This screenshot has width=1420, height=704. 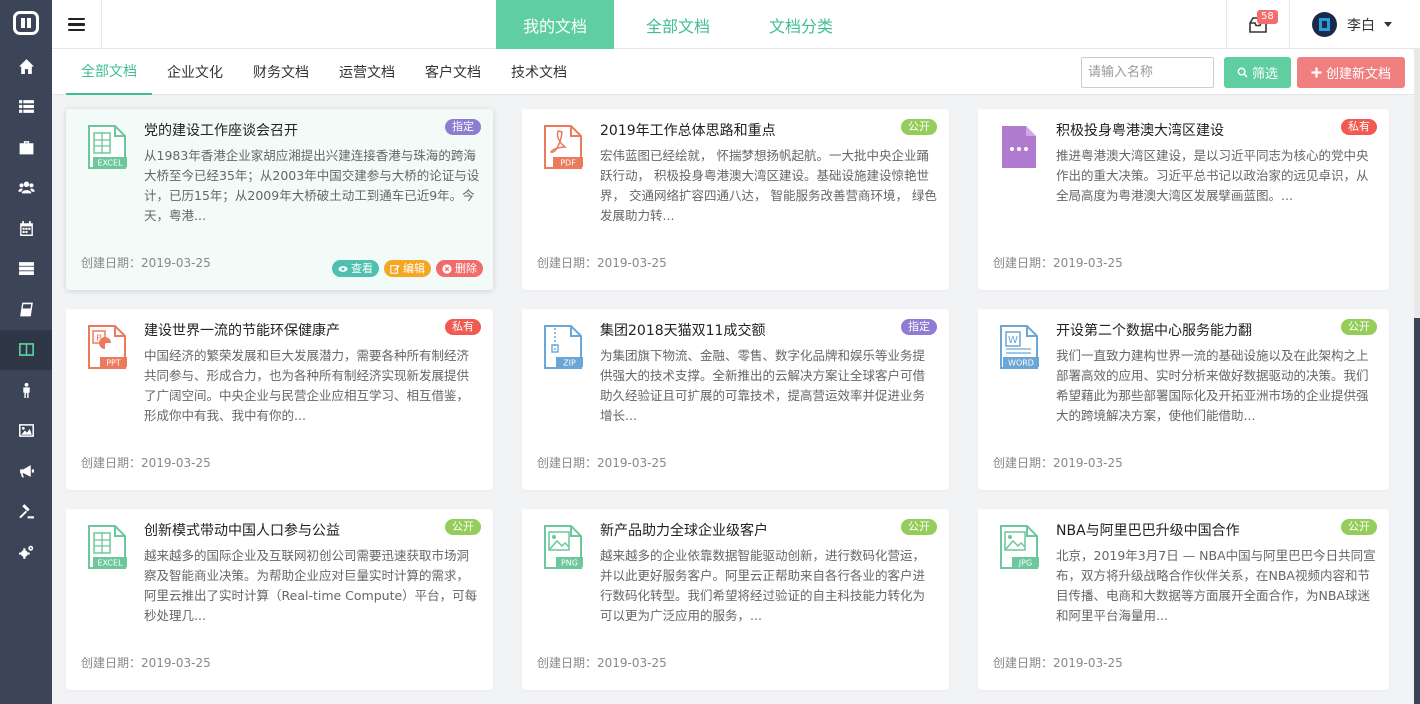 I want to click on category-tab-culture: 企业文化, so click(x=195, y=72).